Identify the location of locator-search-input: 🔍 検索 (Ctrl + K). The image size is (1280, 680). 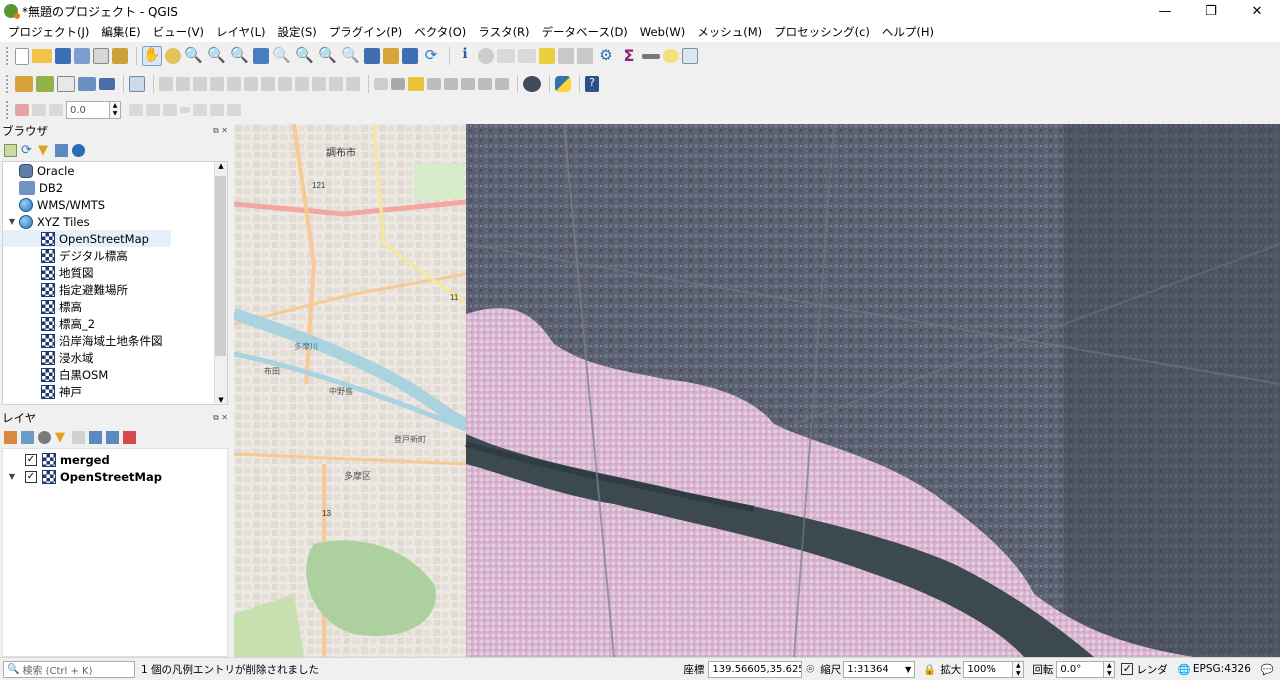
(69, 669).